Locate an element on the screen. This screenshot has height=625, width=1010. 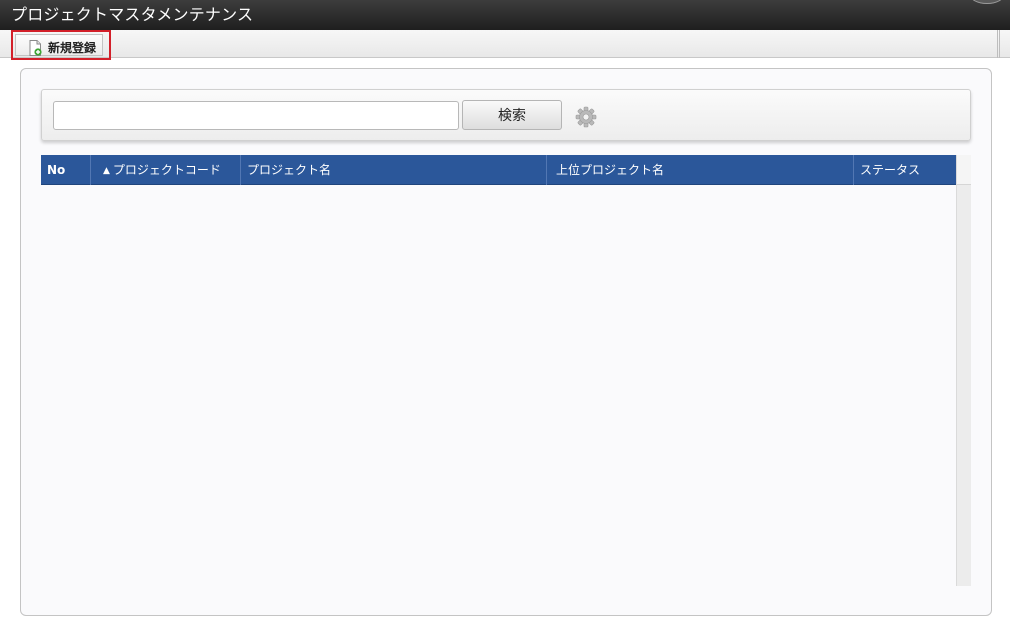
column-status: ステータス is located at coordinates (905, 170).